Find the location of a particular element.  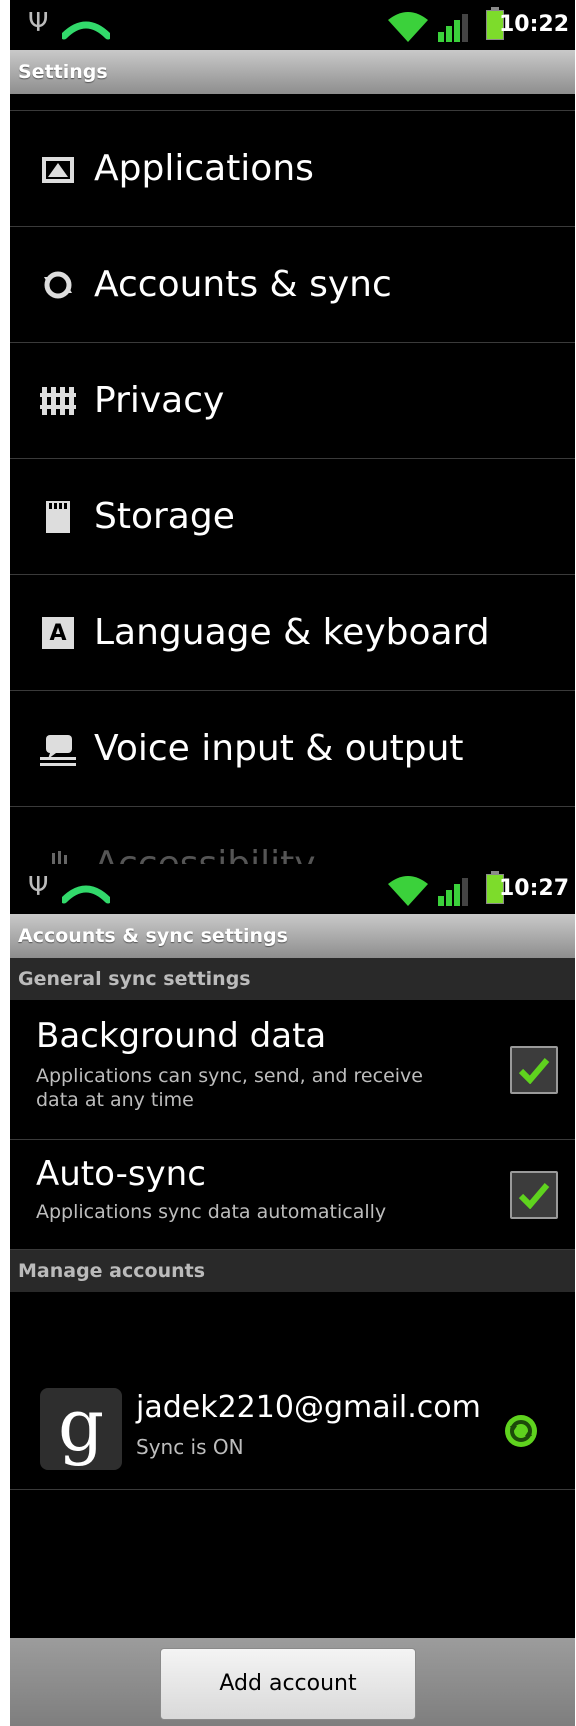

status-time: 10:27 is located at coordinates (533, 888).